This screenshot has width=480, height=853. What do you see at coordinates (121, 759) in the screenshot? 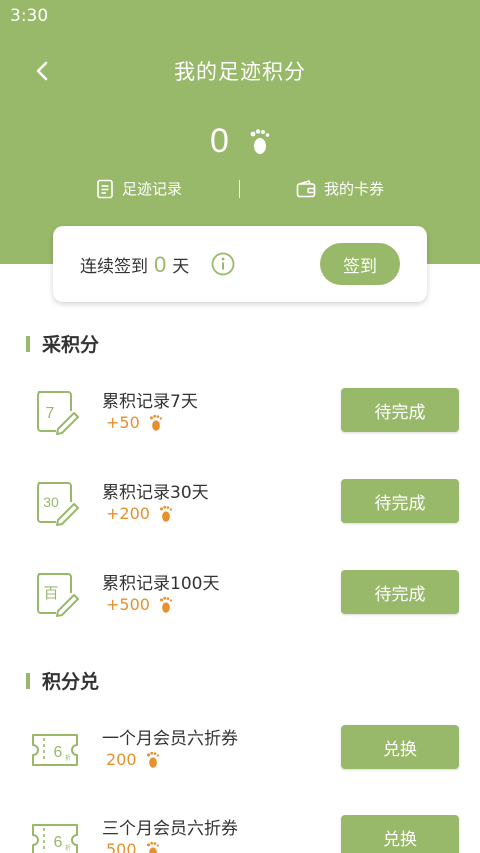
I see `coupon-cost-value: 200` at bounding box center [121, 759].